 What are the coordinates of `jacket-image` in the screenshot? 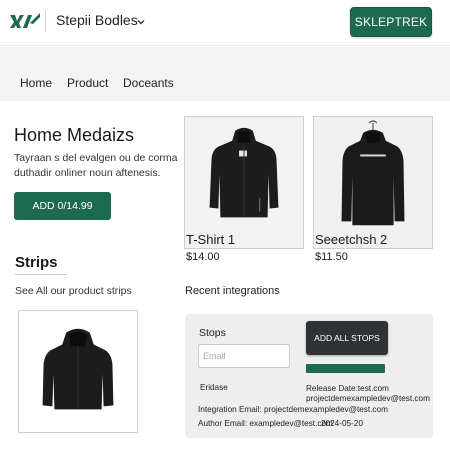 It's located at (244, 182).